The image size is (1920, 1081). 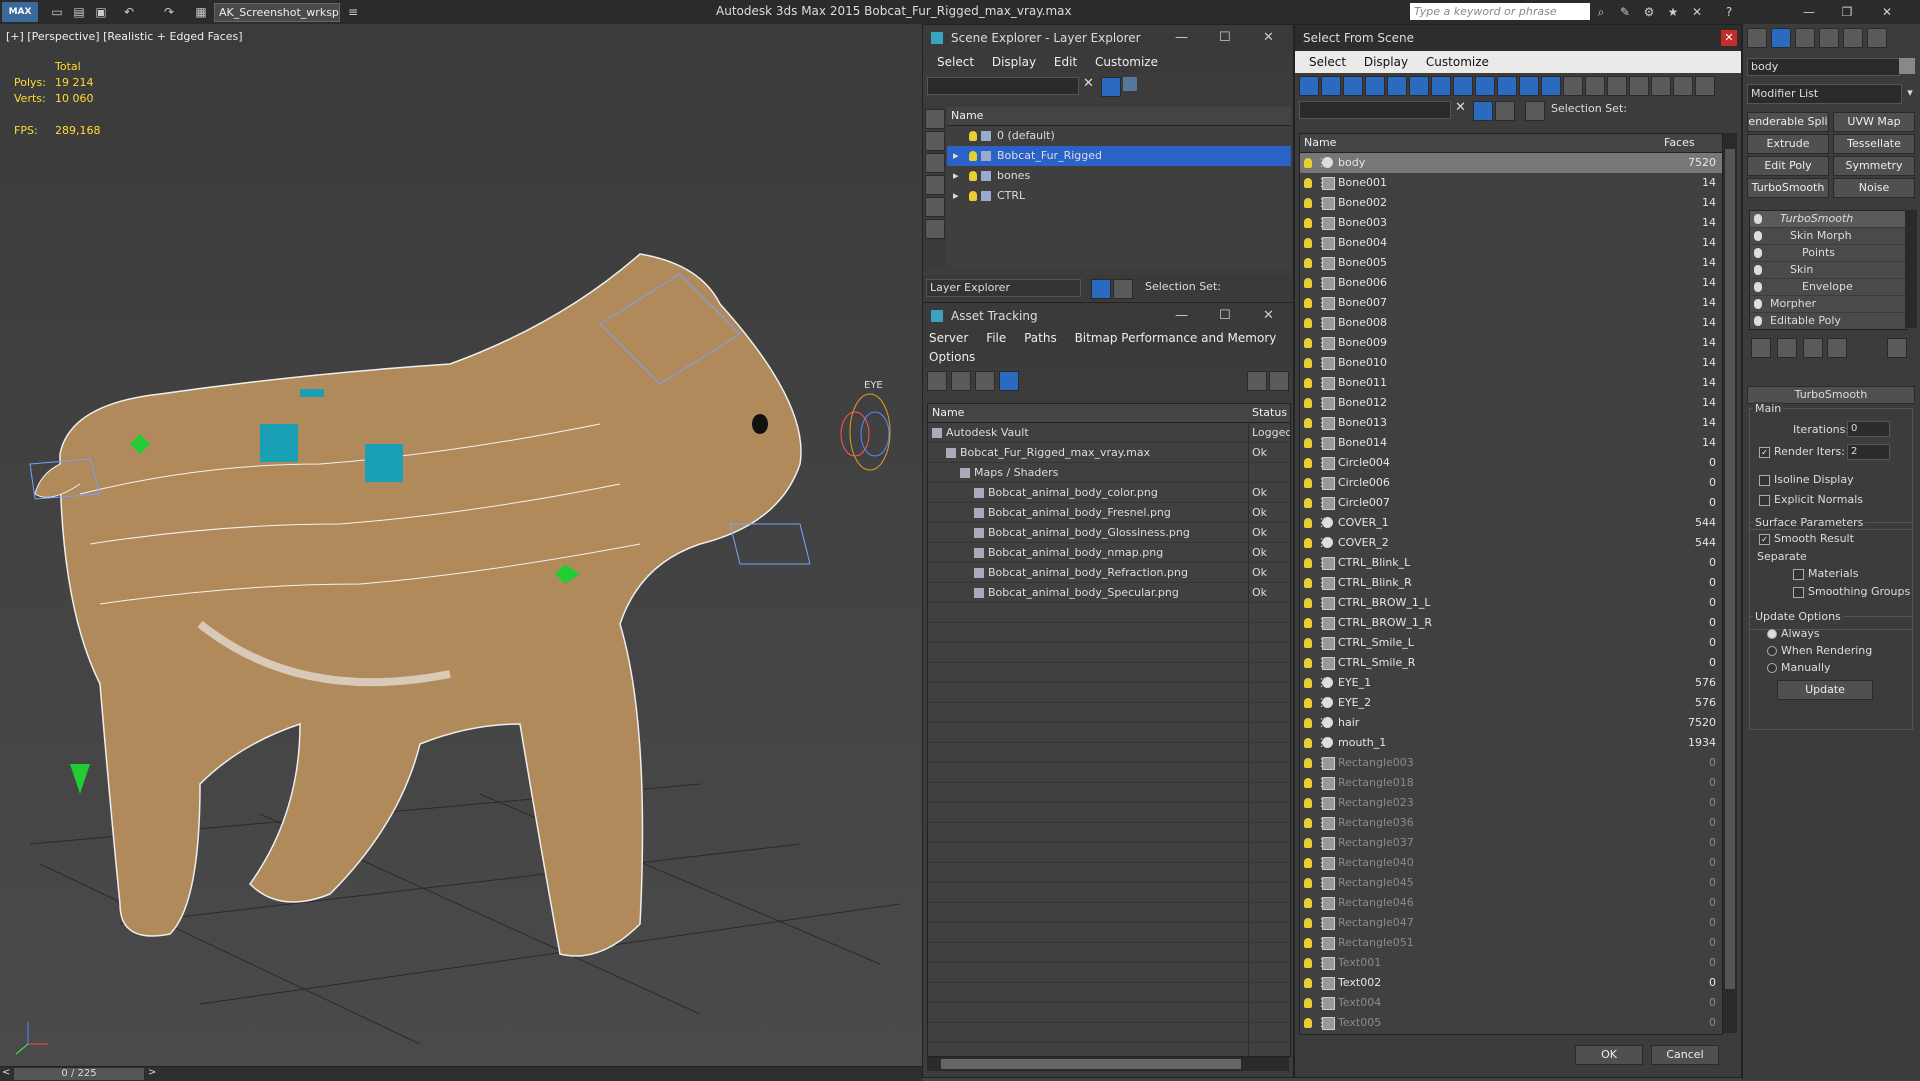 I want to click on asset-tracking-titlebar: Asset Tracking — ☐ ✕, so click(x=1108, y=316).